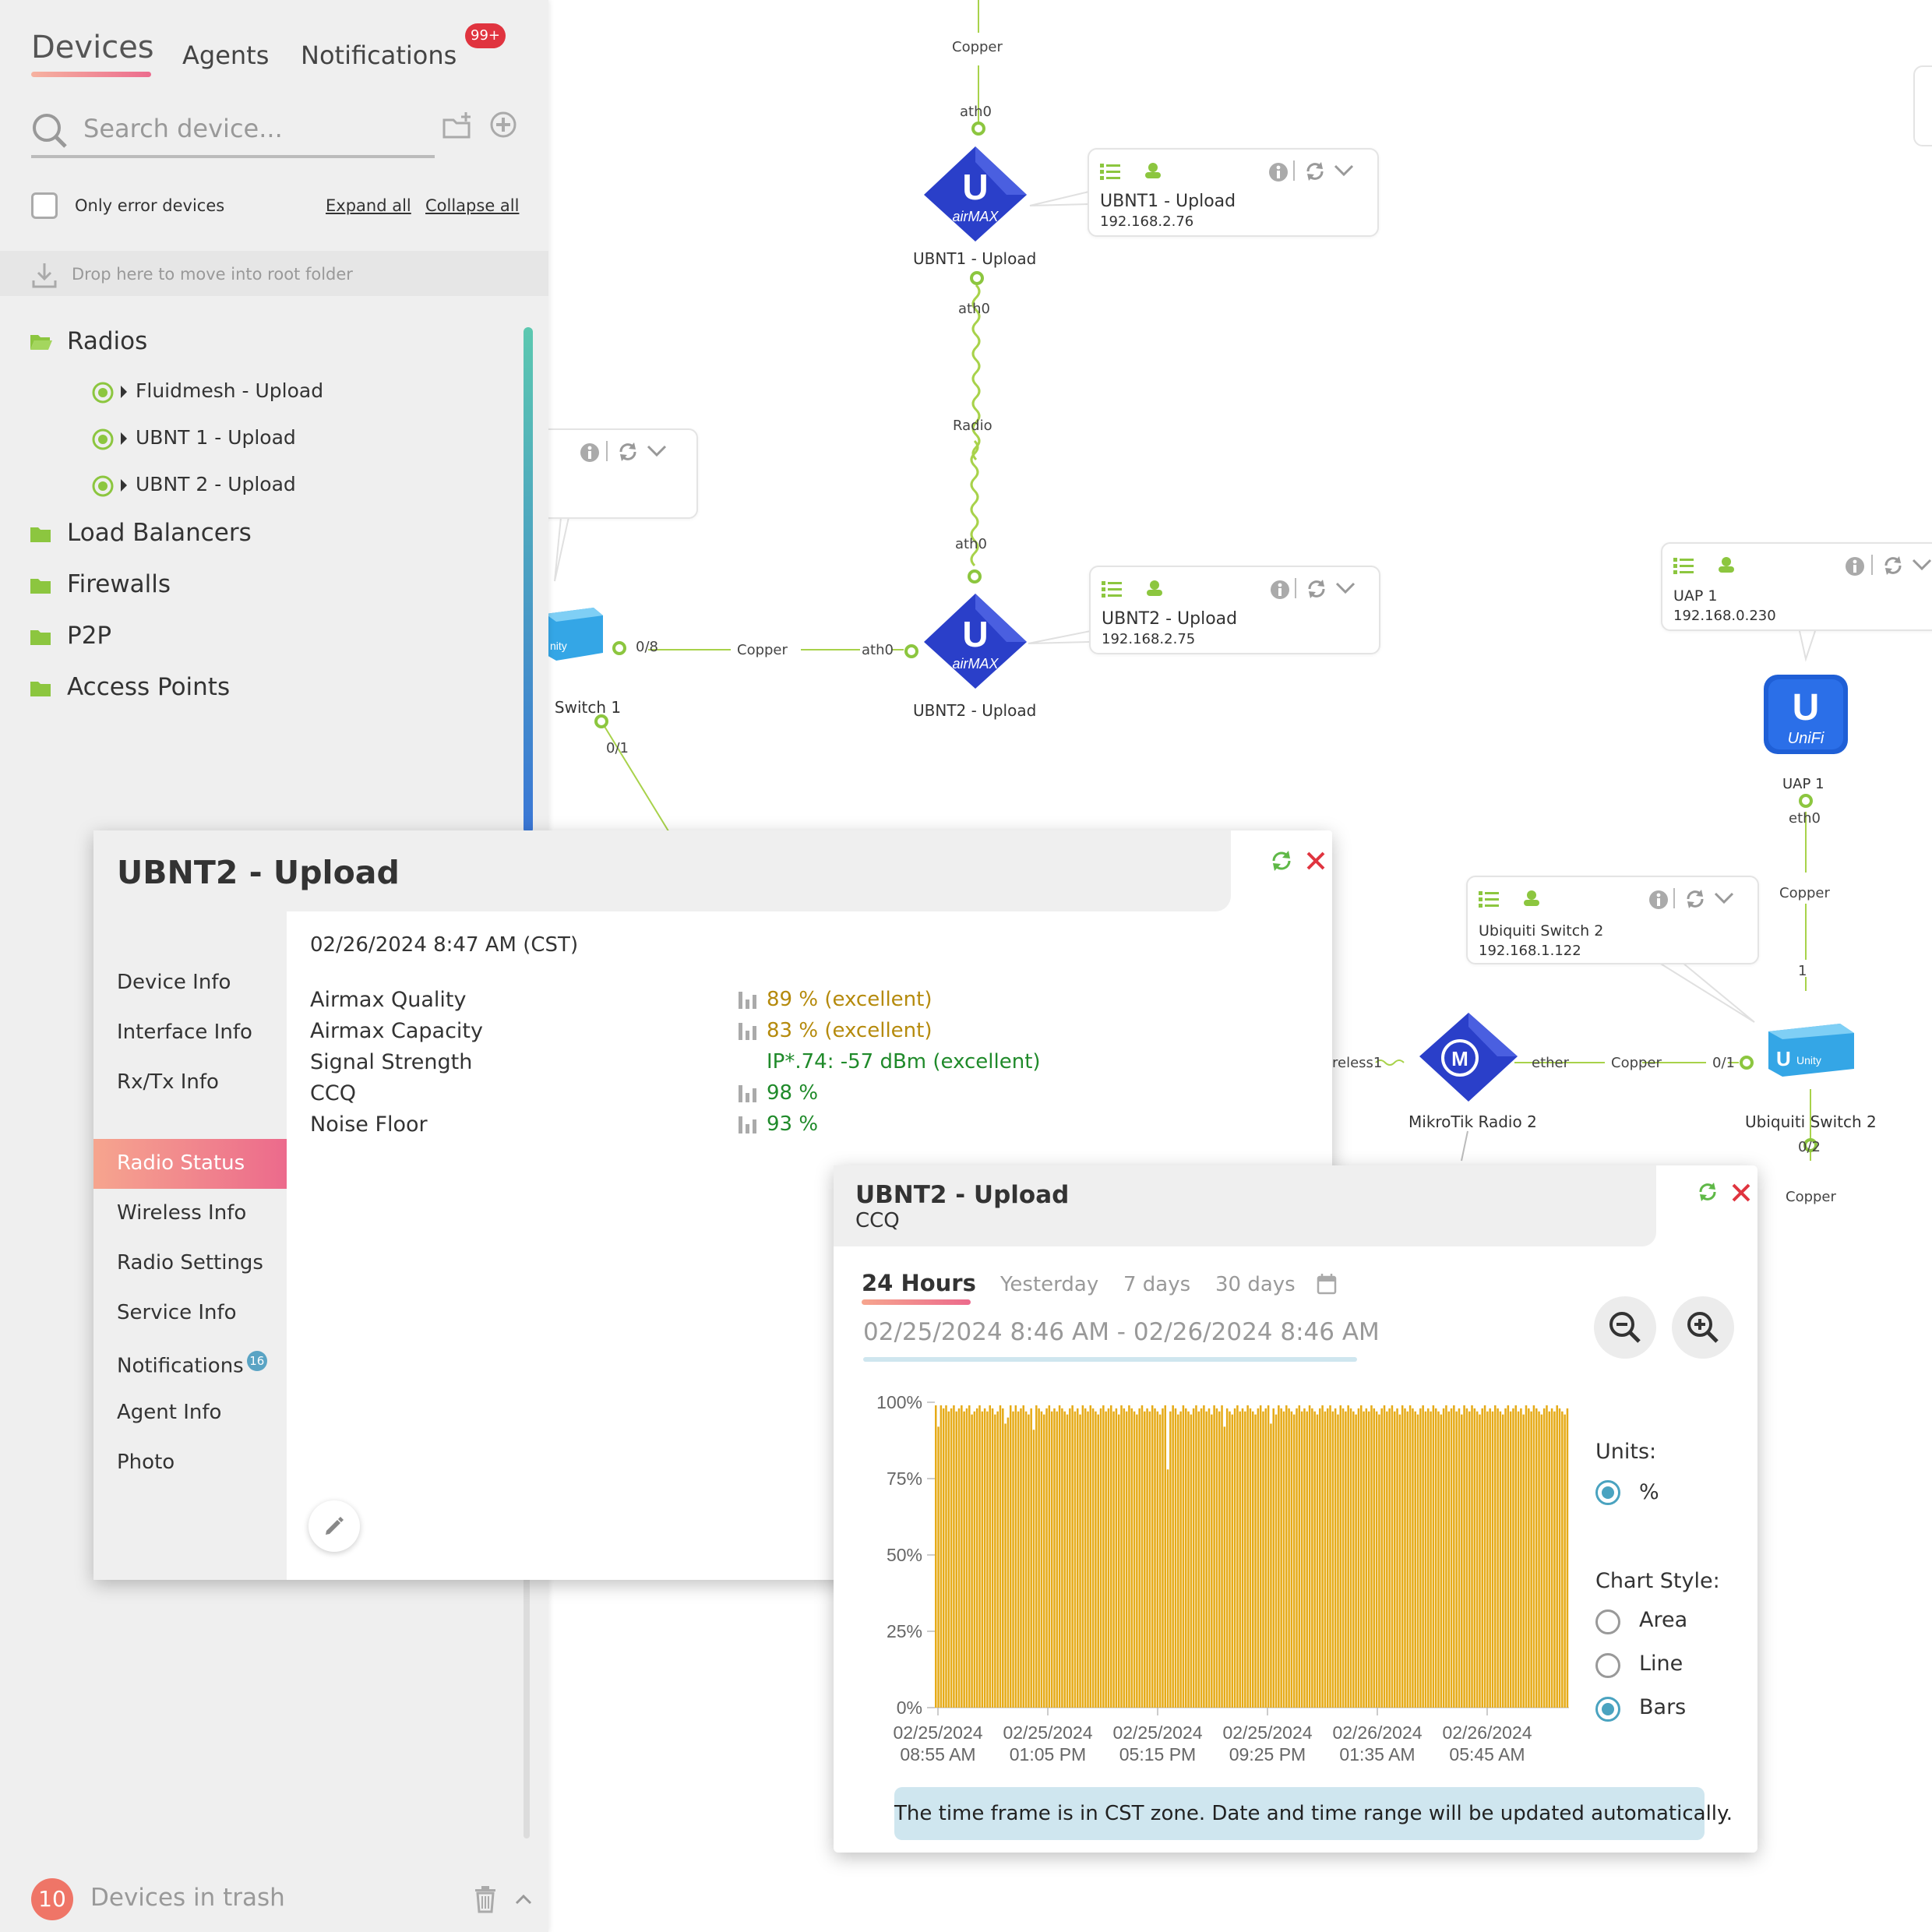 The width and height of the screenshot is (1932, 1932). Describe the element at coordinates (486, 1901) in the screenshot. I see `trash-icon` at that location.